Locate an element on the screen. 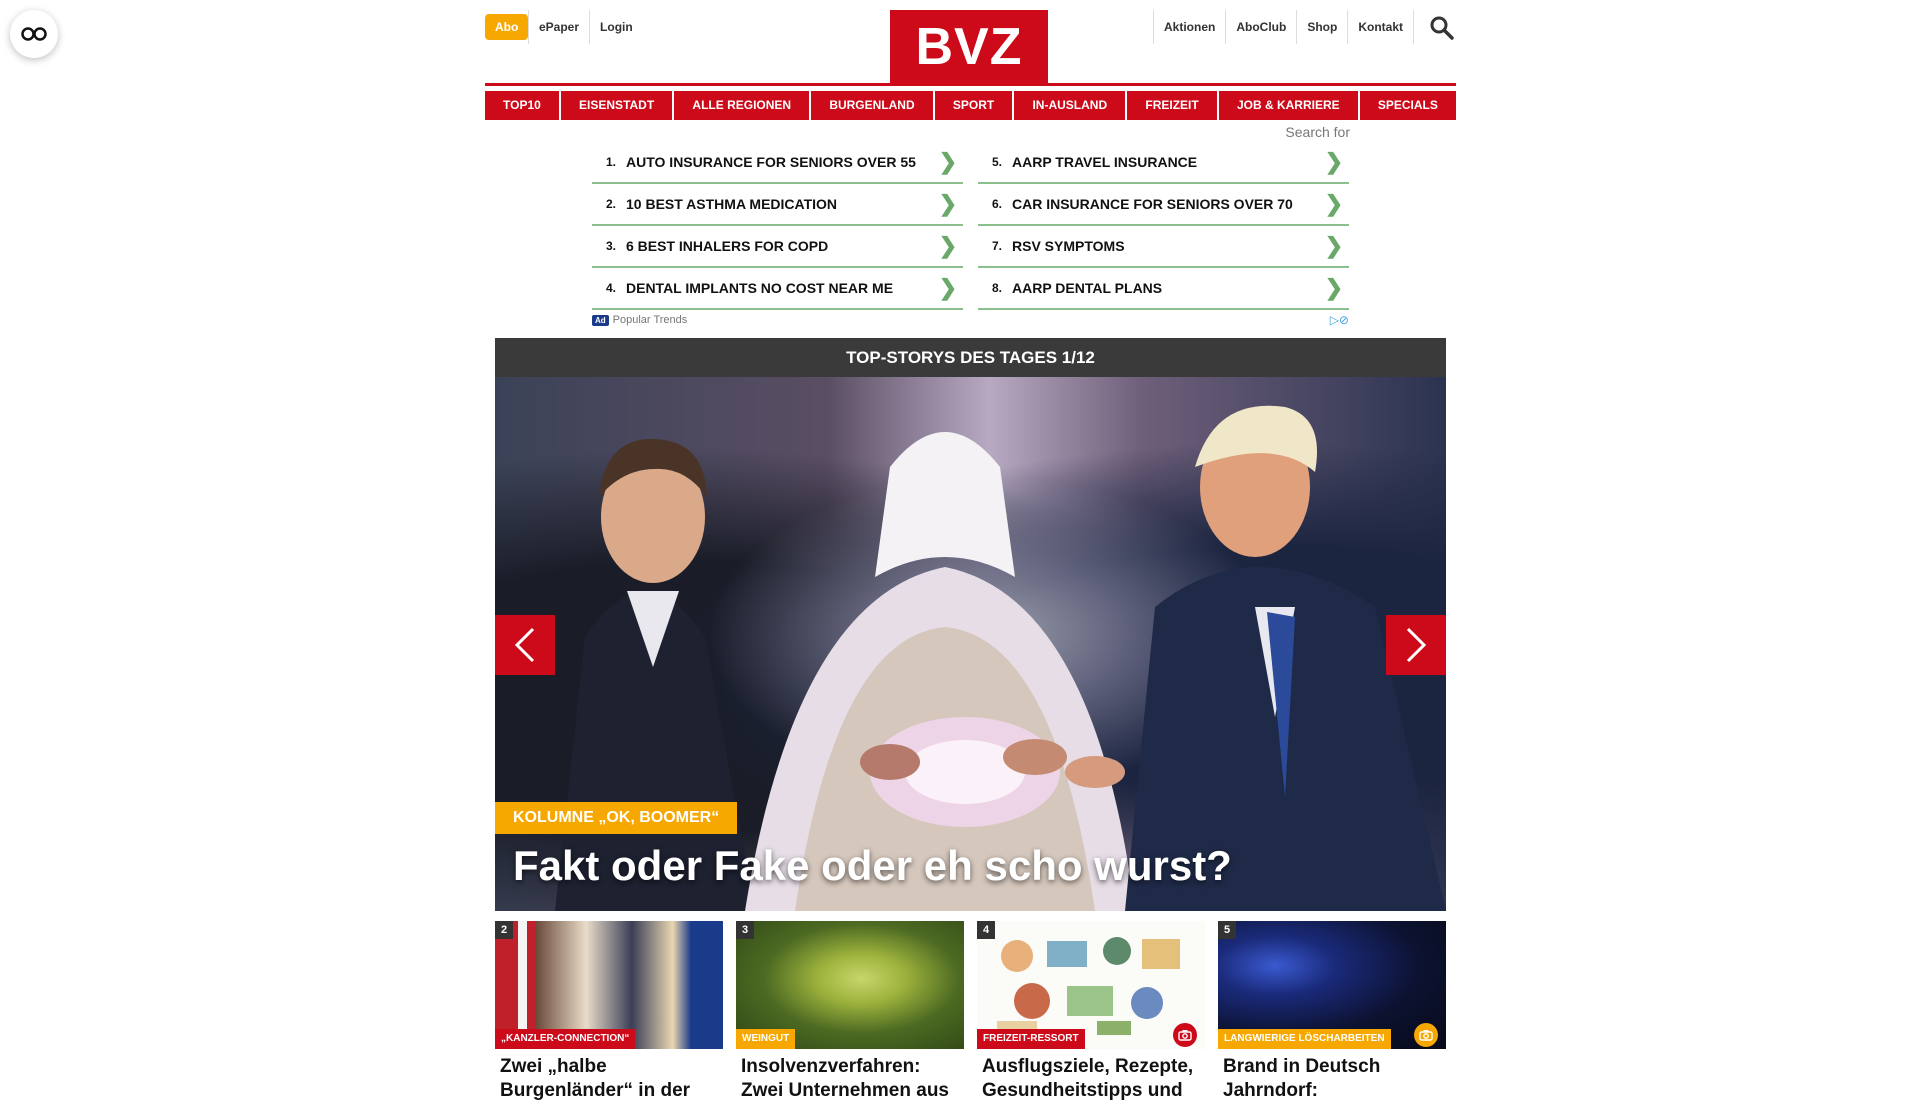 This screenshot has height=1103, width=1920. epaper-link: ePaper is located at coordinates (558, 27).